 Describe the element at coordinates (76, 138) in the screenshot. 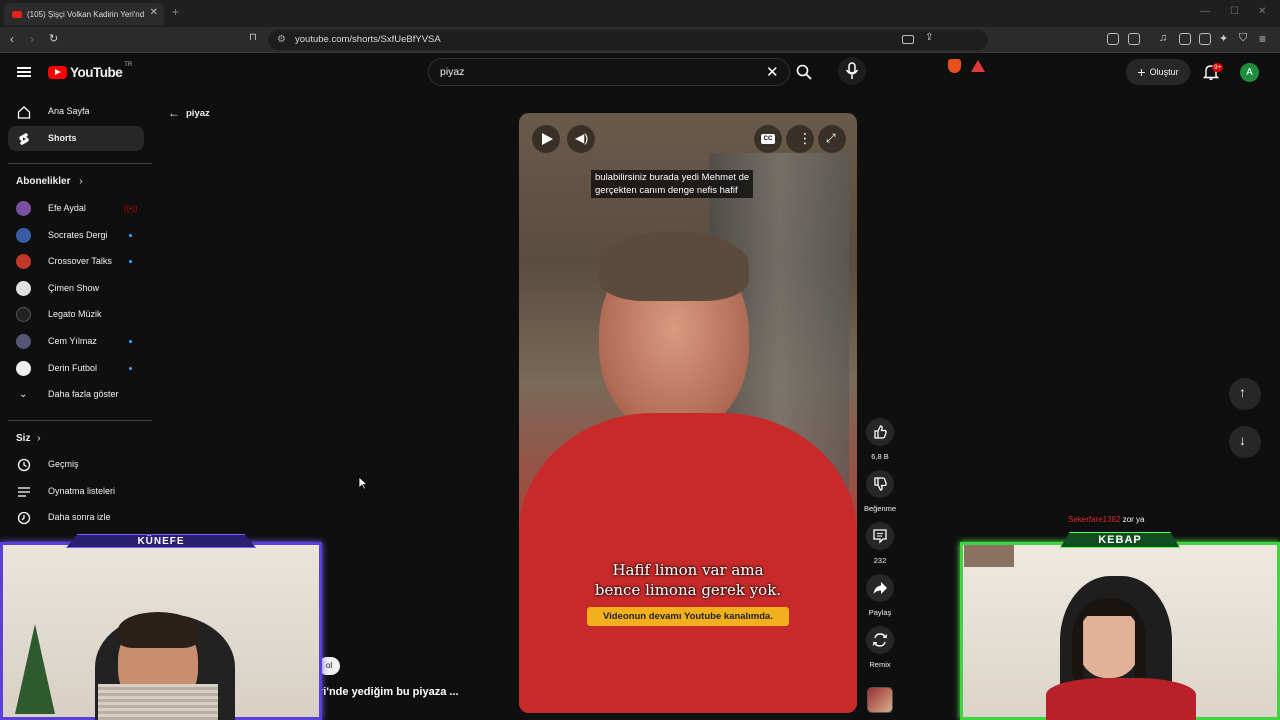

I see `sidebar-item-shorts: Shorts` at that location.